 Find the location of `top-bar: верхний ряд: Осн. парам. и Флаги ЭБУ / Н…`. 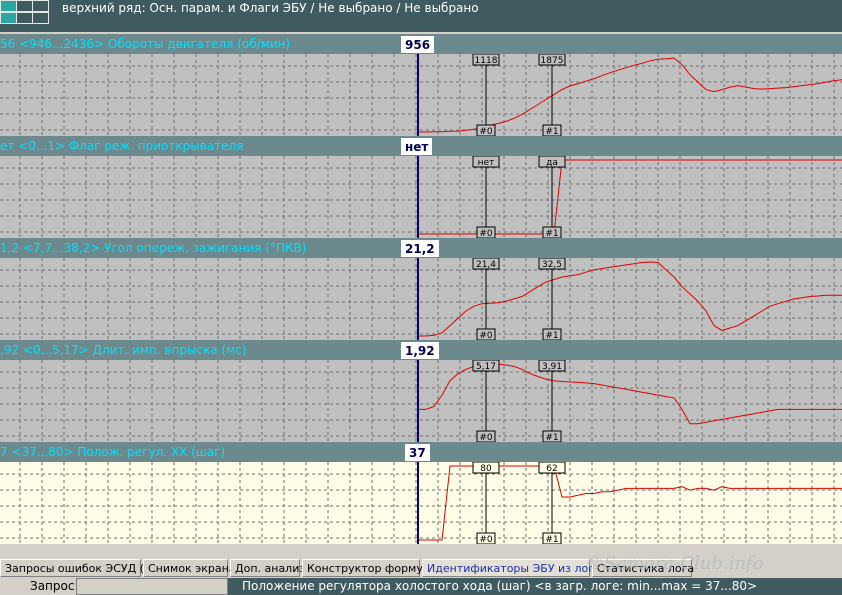

top-bar: верхний ряд: Осн. парам. и Флаги ЭБУ / Н… is located at coordinates (421, 16).